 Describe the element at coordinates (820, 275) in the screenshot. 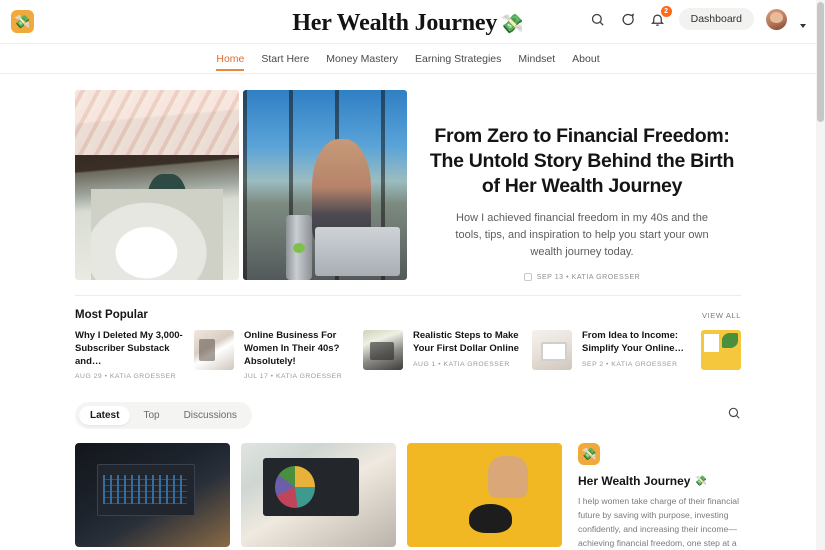

I see `scrollbar` at that location.